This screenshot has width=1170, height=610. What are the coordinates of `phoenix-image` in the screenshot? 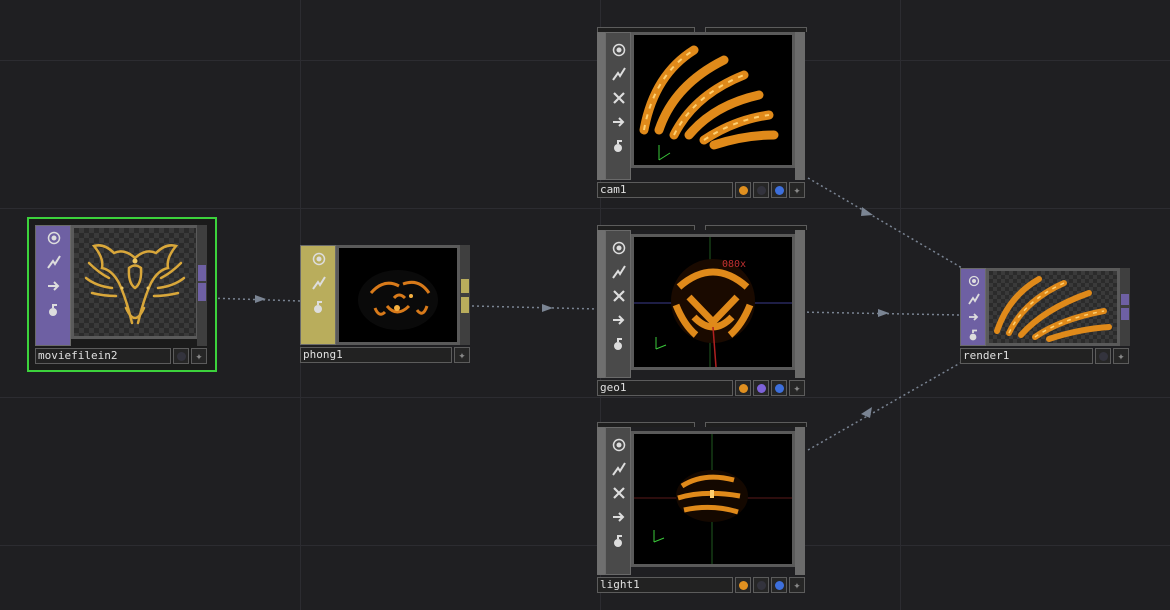 It's located at (135, 284).